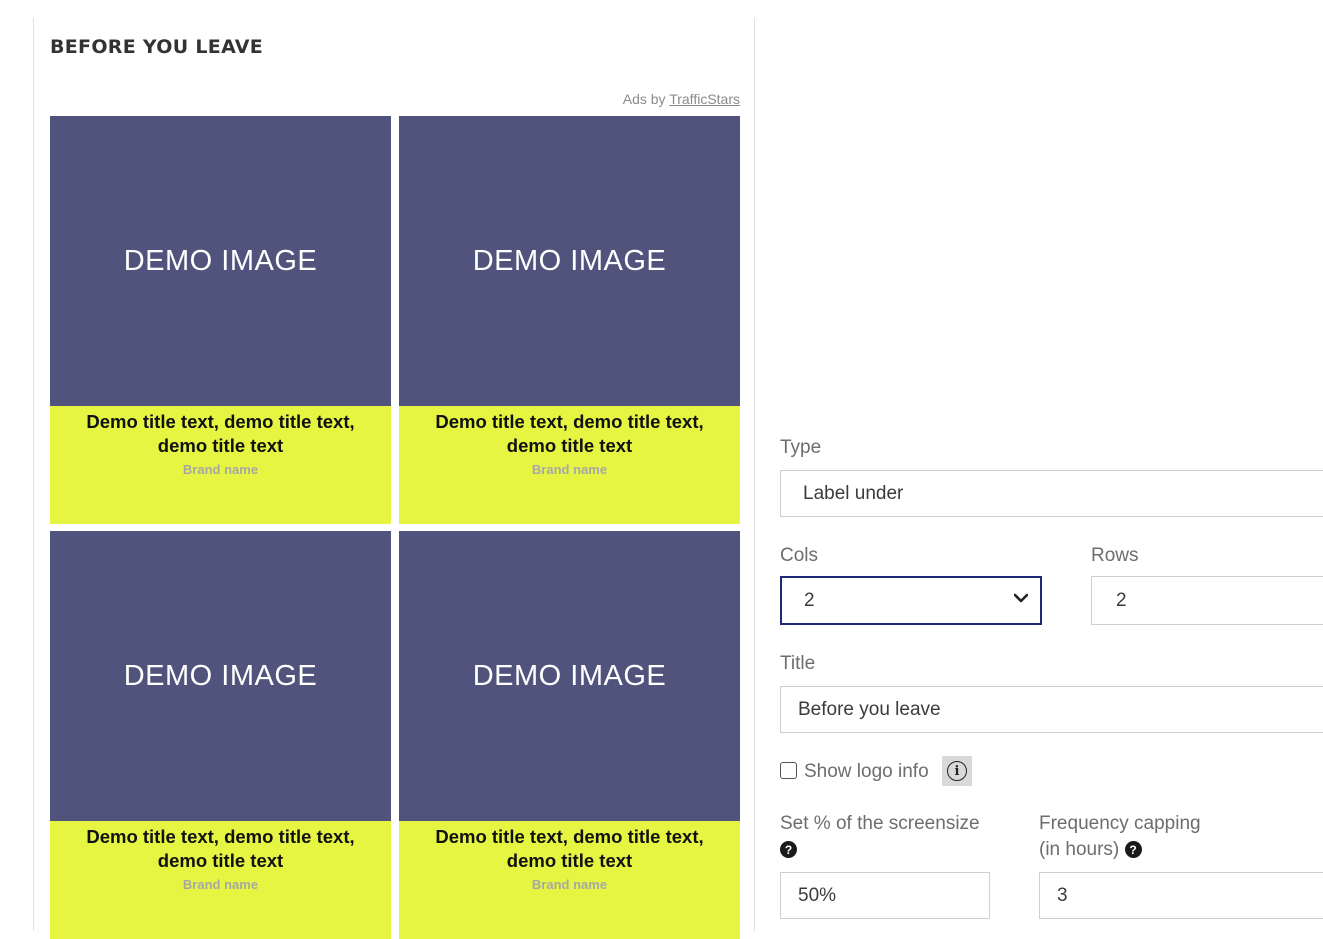 The image size is (1323, 939). What do you see at coordinates (1021, 598) in the screenshot?
I see `chevron-down-icon` at bounding box center [1021, 598].